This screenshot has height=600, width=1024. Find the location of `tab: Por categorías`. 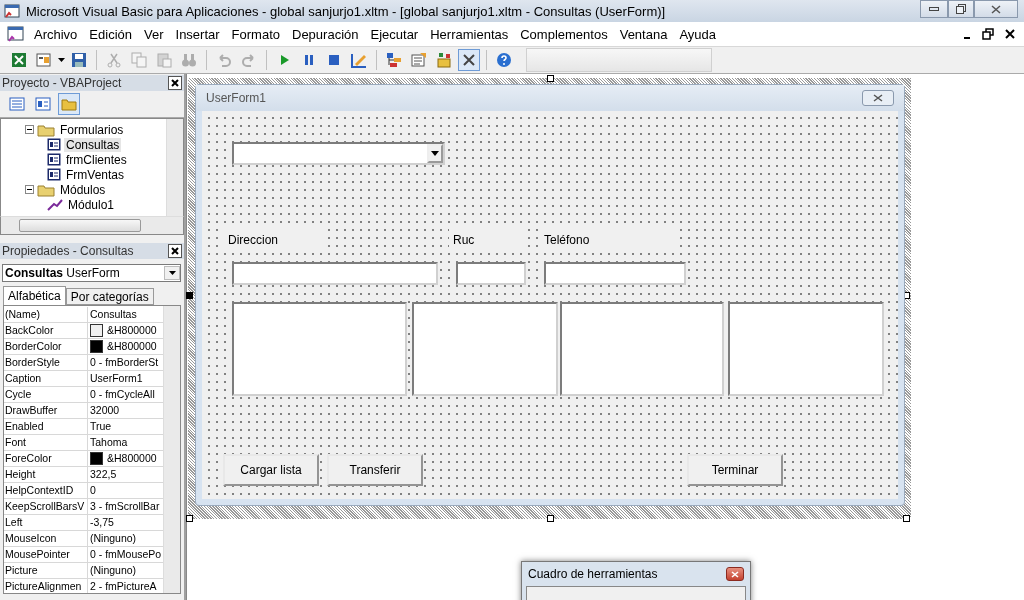

tab: Por categorías is located at coordinates (109, 296).